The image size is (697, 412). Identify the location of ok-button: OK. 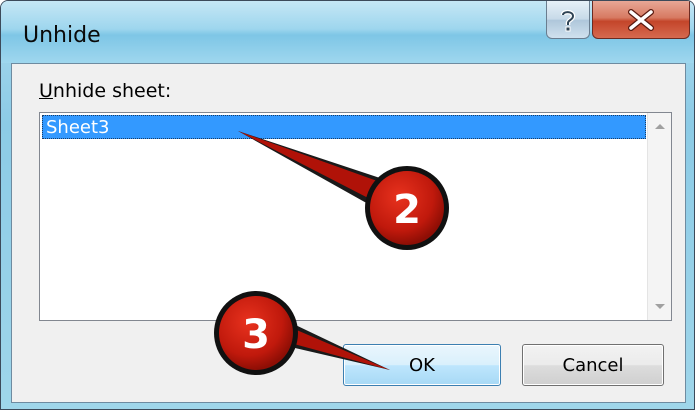
(422, 365).